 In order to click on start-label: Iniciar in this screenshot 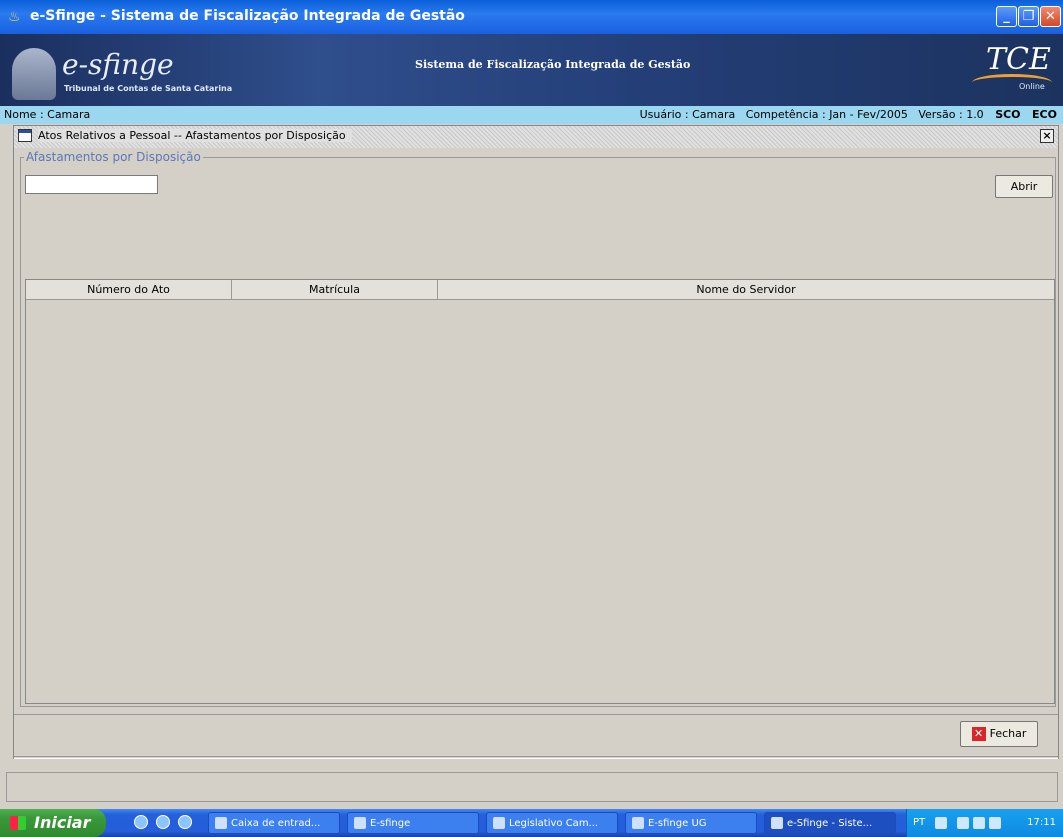, I will do `click(62, 822)`.